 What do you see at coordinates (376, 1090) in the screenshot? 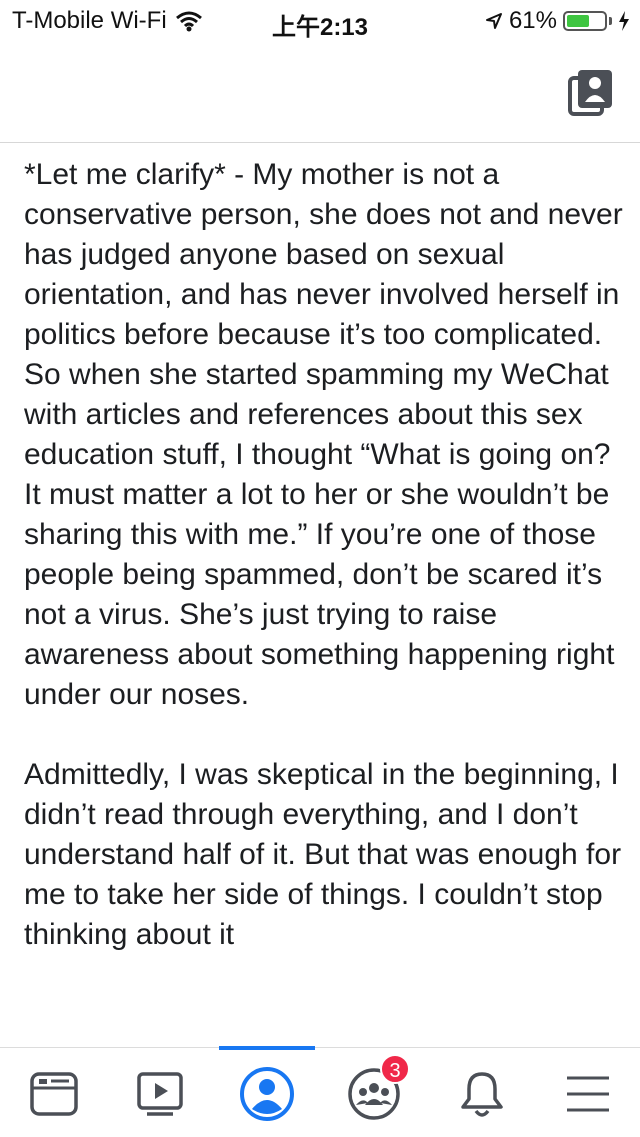
I see `tab-groups: 3` at bounding box center [376, 1090].